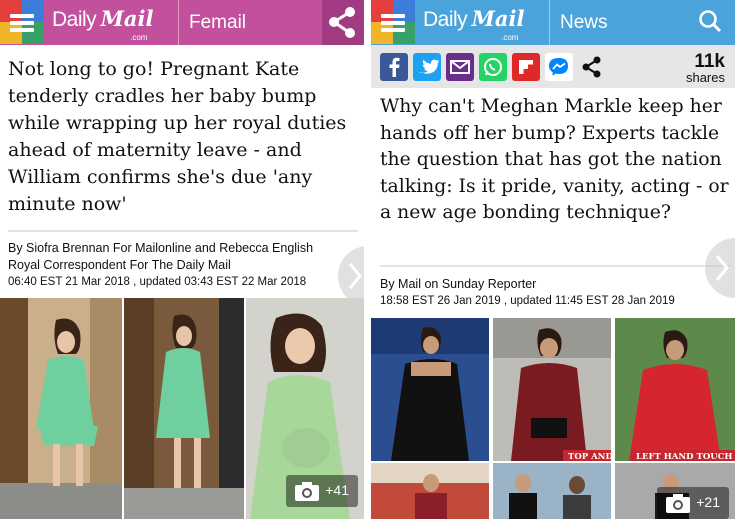 The height and width of the screenshot is (519, 735). I want to click on more-share-button, so click(592, 67).